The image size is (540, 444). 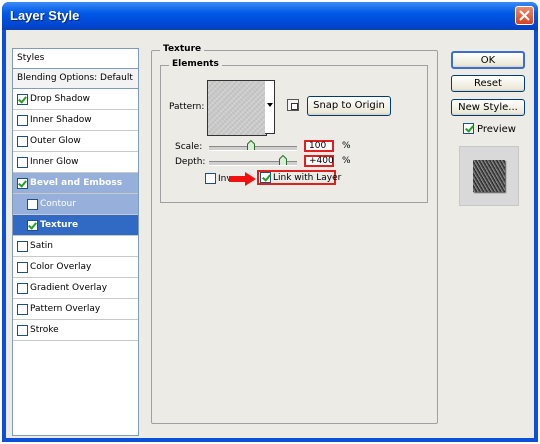 I want to click on ok-label: OK, so click(x=488, y=60).